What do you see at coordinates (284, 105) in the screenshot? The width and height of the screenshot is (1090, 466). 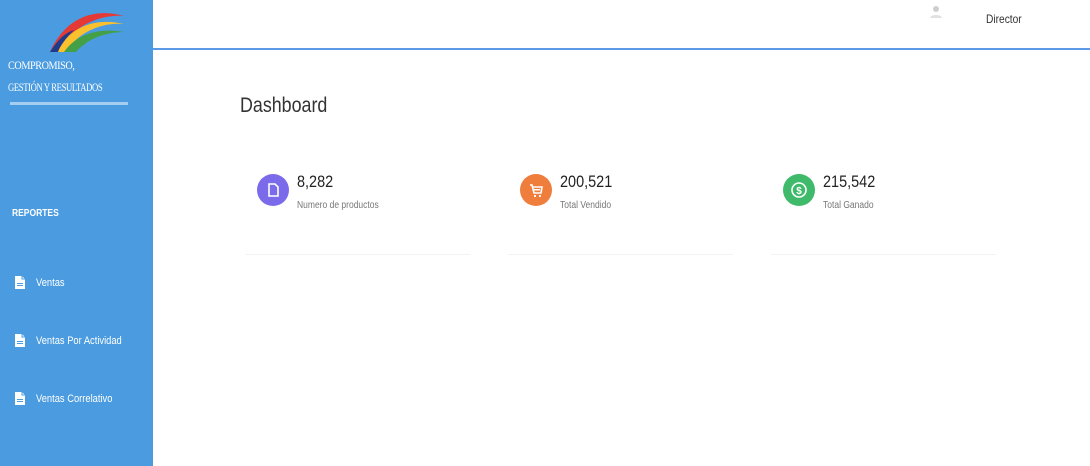 I see `page-title: Dashboard` at bounding box center [284, 105].